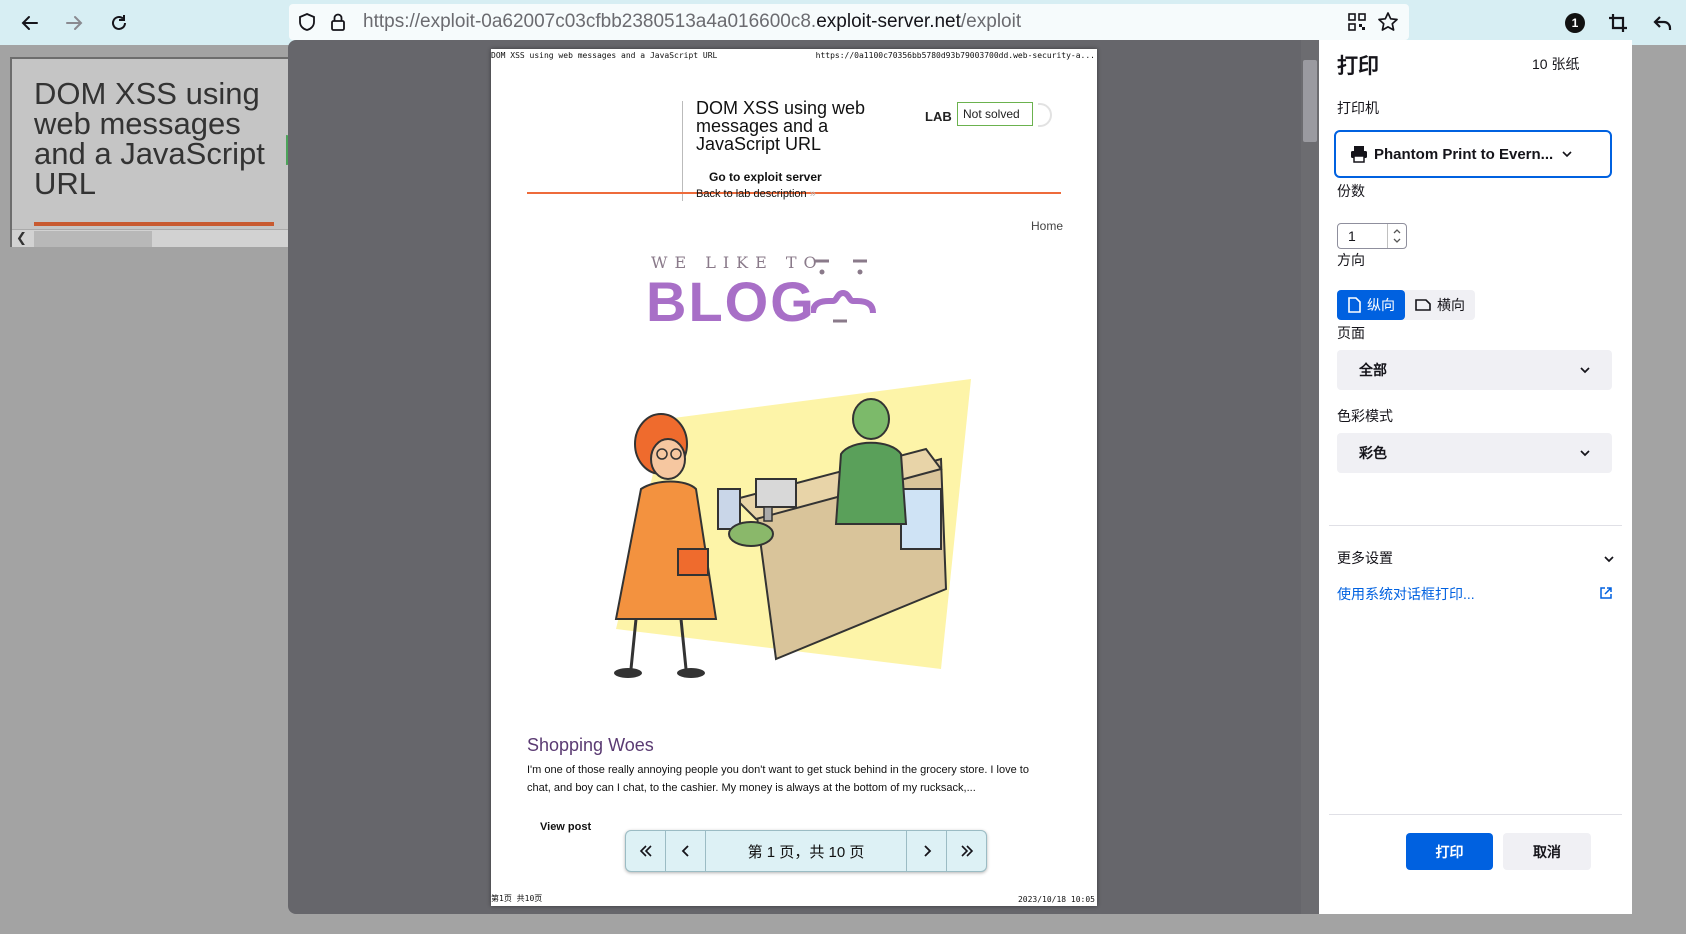 This screenshot has height=934, width=1686. What do you see at coordinates (1310, 101) in the screenshot?
I see `preview-scrollbar-thumb` at bounding box center [1310, 101].